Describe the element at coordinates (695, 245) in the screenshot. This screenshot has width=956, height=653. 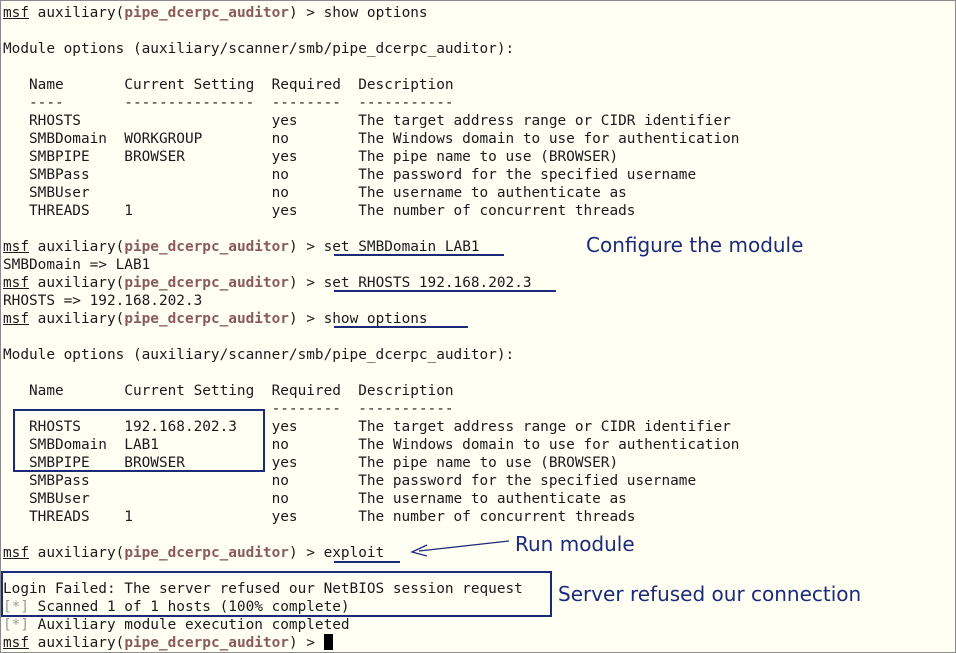
I see `annotation-configure: Configure the module` at that location.